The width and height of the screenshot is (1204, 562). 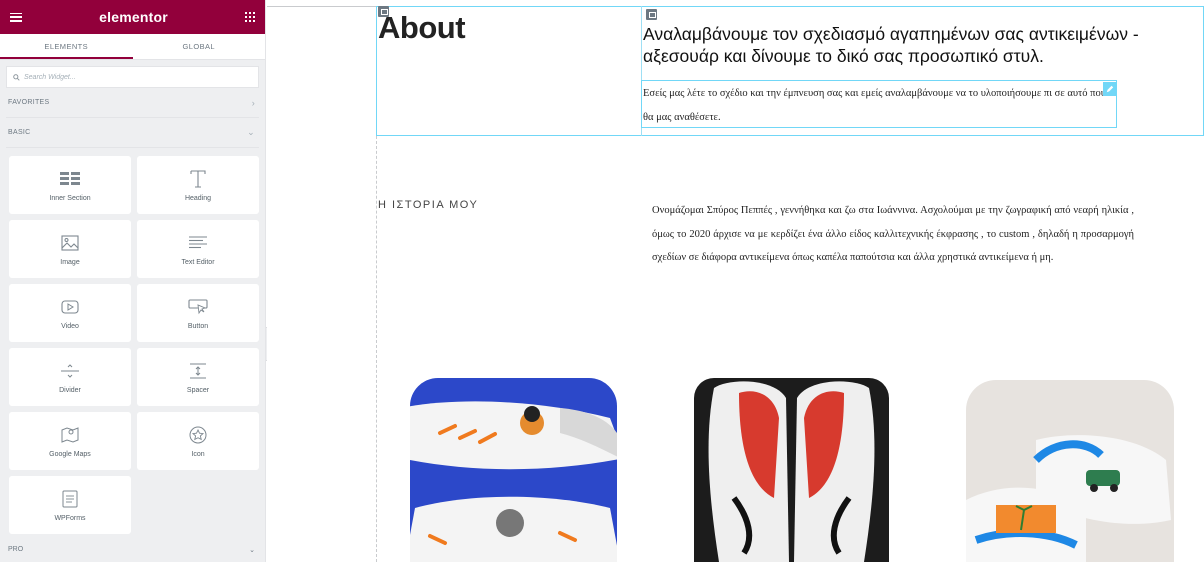 I want to click on category-basic-label: BASIC, so click(x=19, y=132).